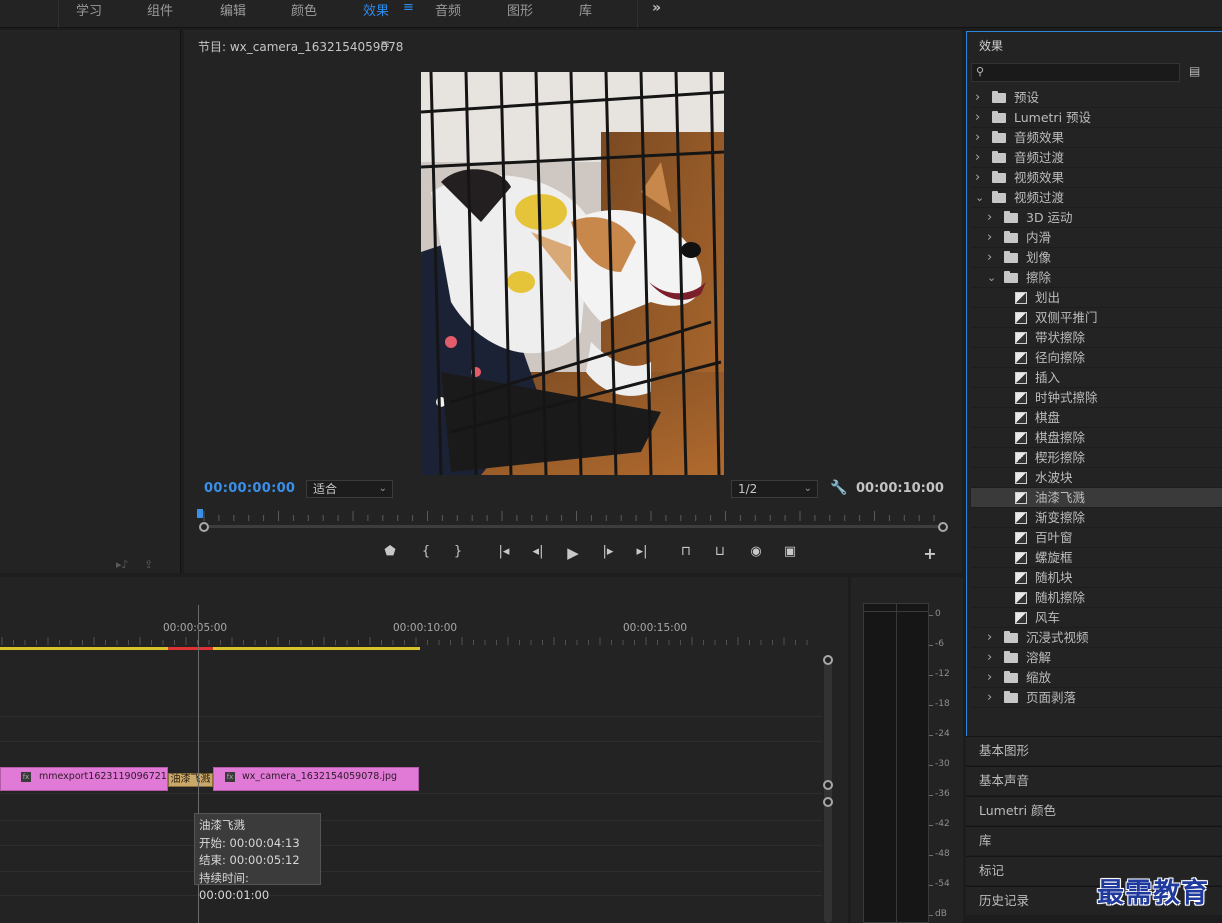 The height and width of the screenshot is (923, 1222). Describe the element at coordinates (1096, 658) in the screenshot. I see `effects-folder: › 溶解` at that location.